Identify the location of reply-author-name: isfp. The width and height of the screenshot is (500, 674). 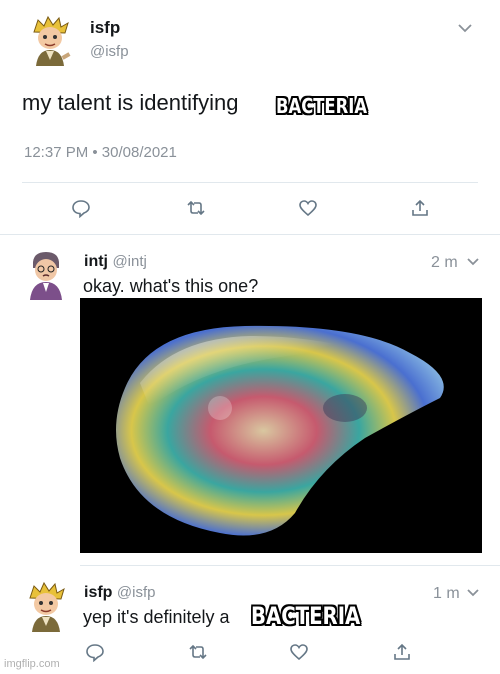
(98, 592).